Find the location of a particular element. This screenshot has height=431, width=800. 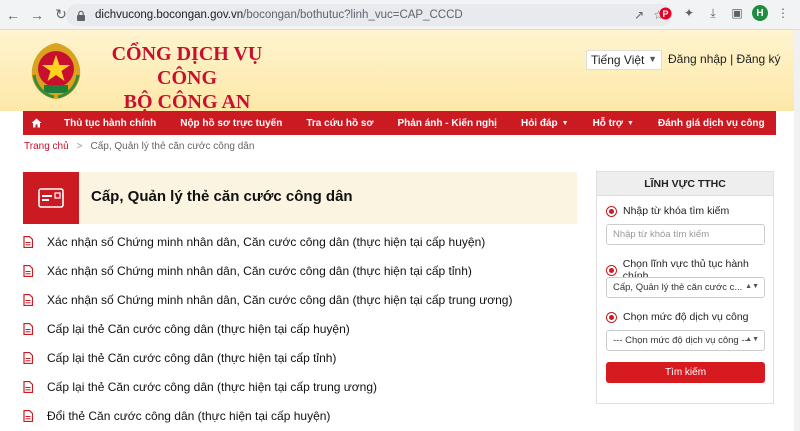

keyword-radio-label: Nhập từ khóa tìm kiếm is located at coordinates (676, 211).